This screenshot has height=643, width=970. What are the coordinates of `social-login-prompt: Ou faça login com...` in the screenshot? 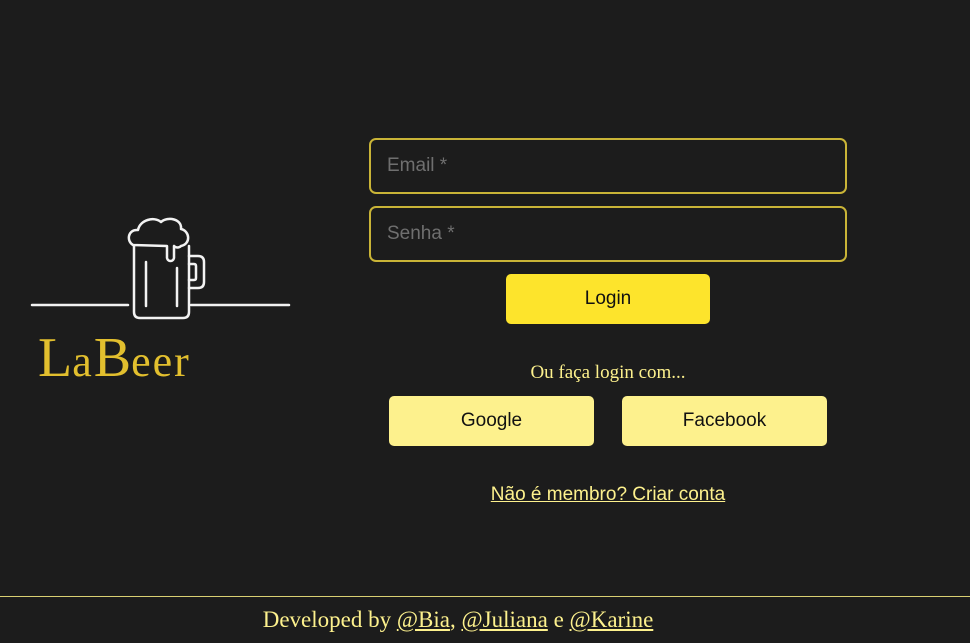 It's located at (608, 372).